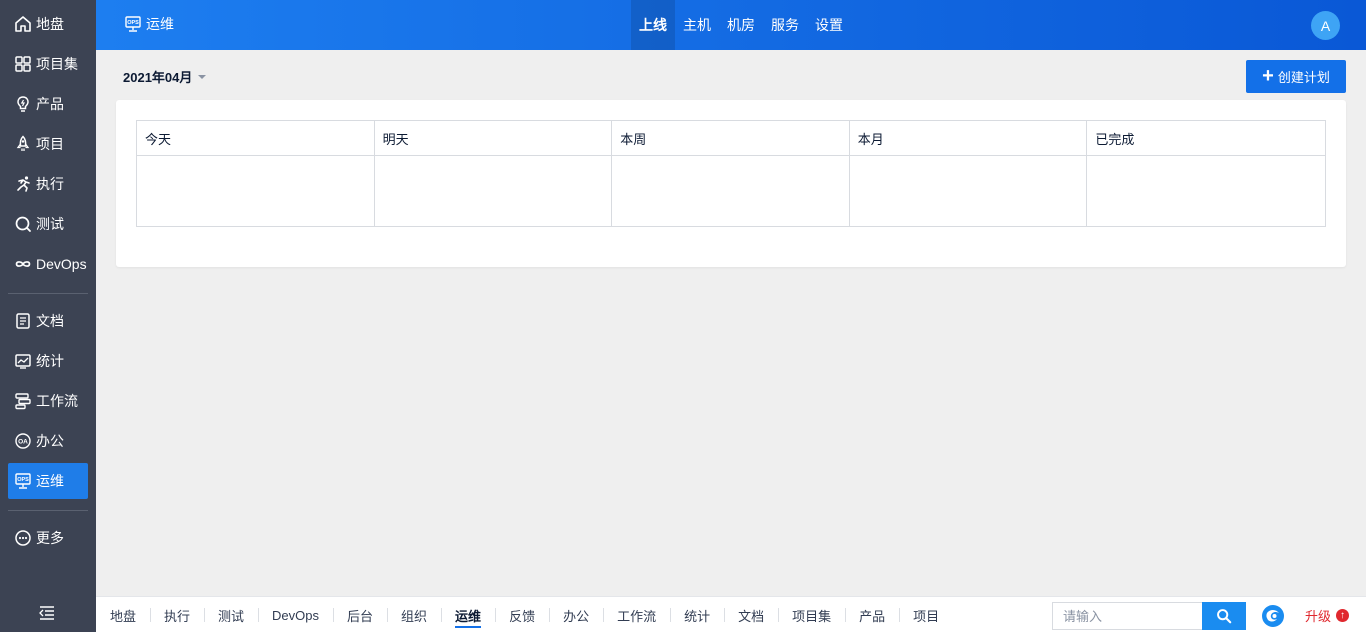 The width and height of the screenshot is (1366, 632). What do you see at coordinates (1343, 615) in the screenshot?
I see `arrow-up-icon: ↑` at bounding box center [1343, 615].